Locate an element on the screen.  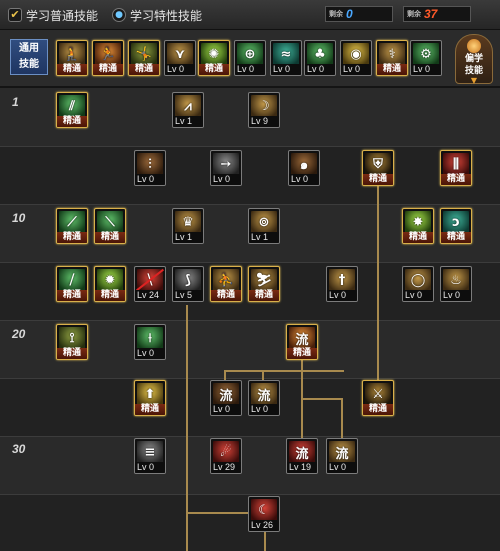
skill-slot: ➙ Lv 0 is located at coordinates (226, 168).